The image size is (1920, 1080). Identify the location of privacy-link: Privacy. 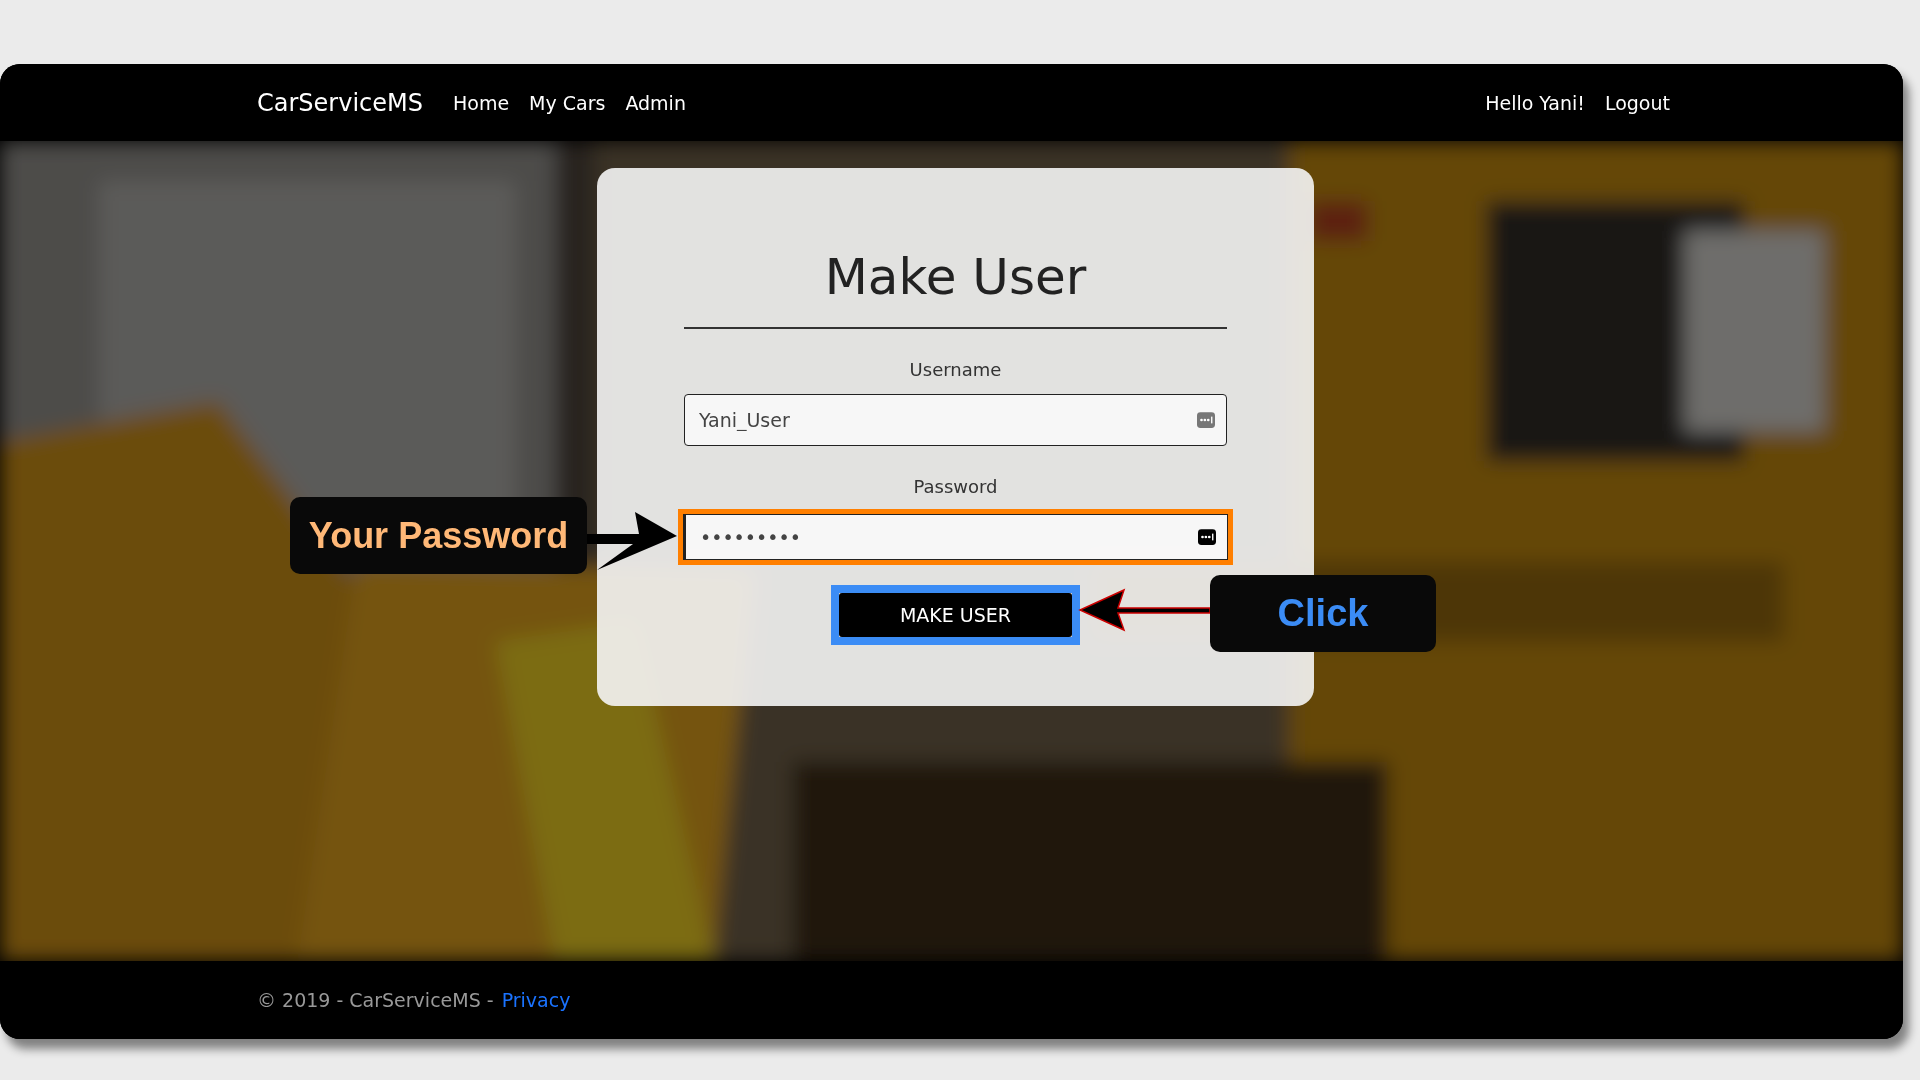
(536, 1000).